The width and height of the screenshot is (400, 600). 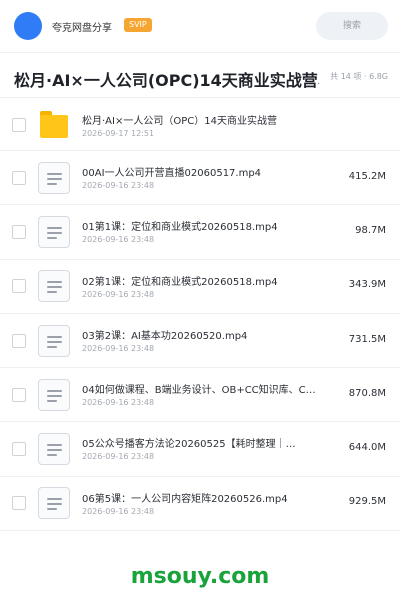 I want to click on page-title: 松月·AI×一人公司(OPC)14天商业实战营、, so click(x=166, y=80).